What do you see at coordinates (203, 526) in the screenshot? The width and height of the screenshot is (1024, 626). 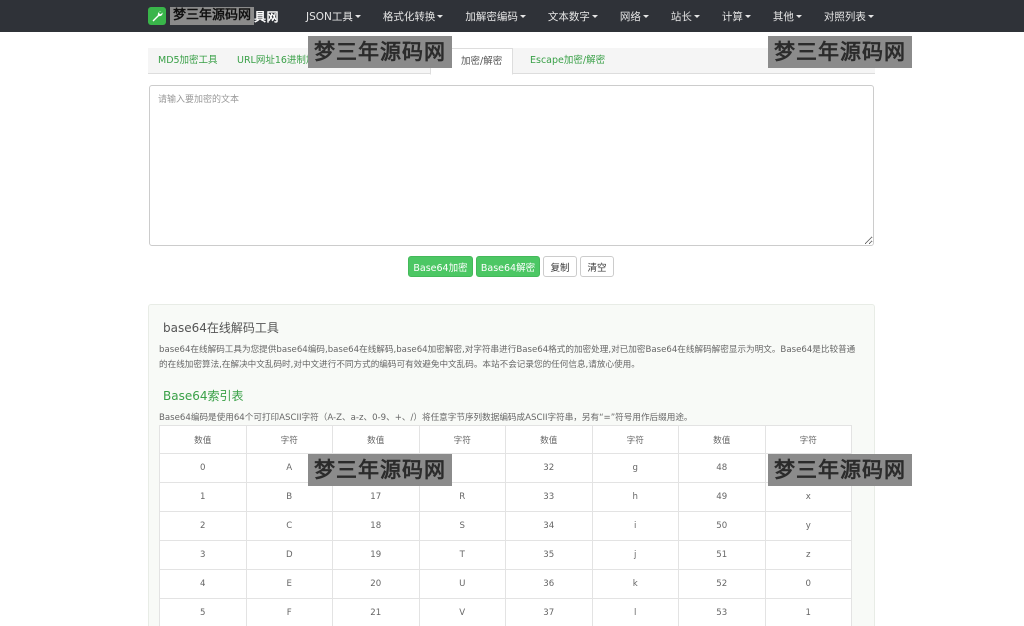 I see `table-cell: 2` at bounding box center [203, 526].